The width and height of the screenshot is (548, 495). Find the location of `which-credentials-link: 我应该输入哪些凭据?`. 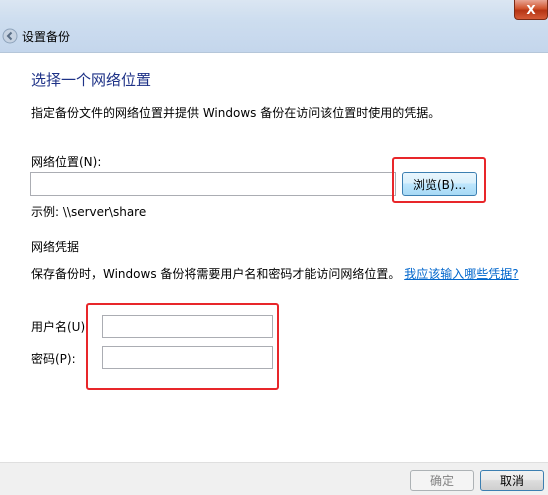

which-credentials-link: 我应该输入哪些凭据? is located at coordinates (461, 274).